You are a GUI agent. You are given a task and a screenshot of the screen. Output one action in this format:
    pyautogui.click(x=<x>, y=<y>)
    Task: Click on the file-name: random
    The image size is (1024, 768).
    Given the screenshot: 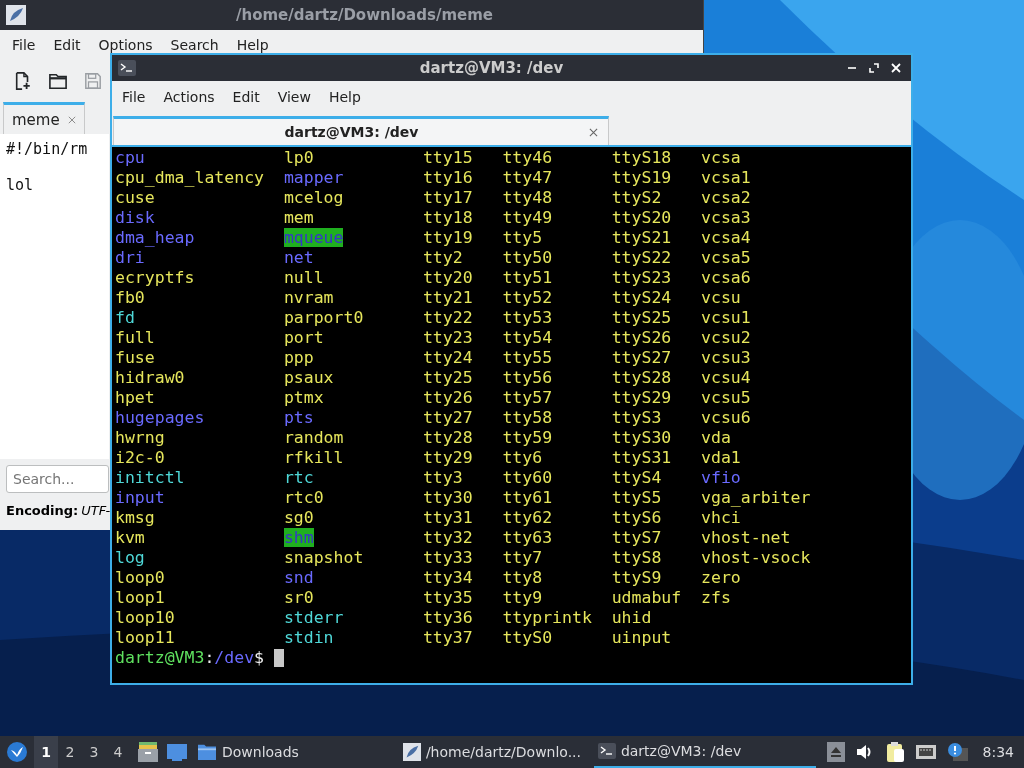 What is the action you would take?
    pyautogui.click(x=313, y=437)
    